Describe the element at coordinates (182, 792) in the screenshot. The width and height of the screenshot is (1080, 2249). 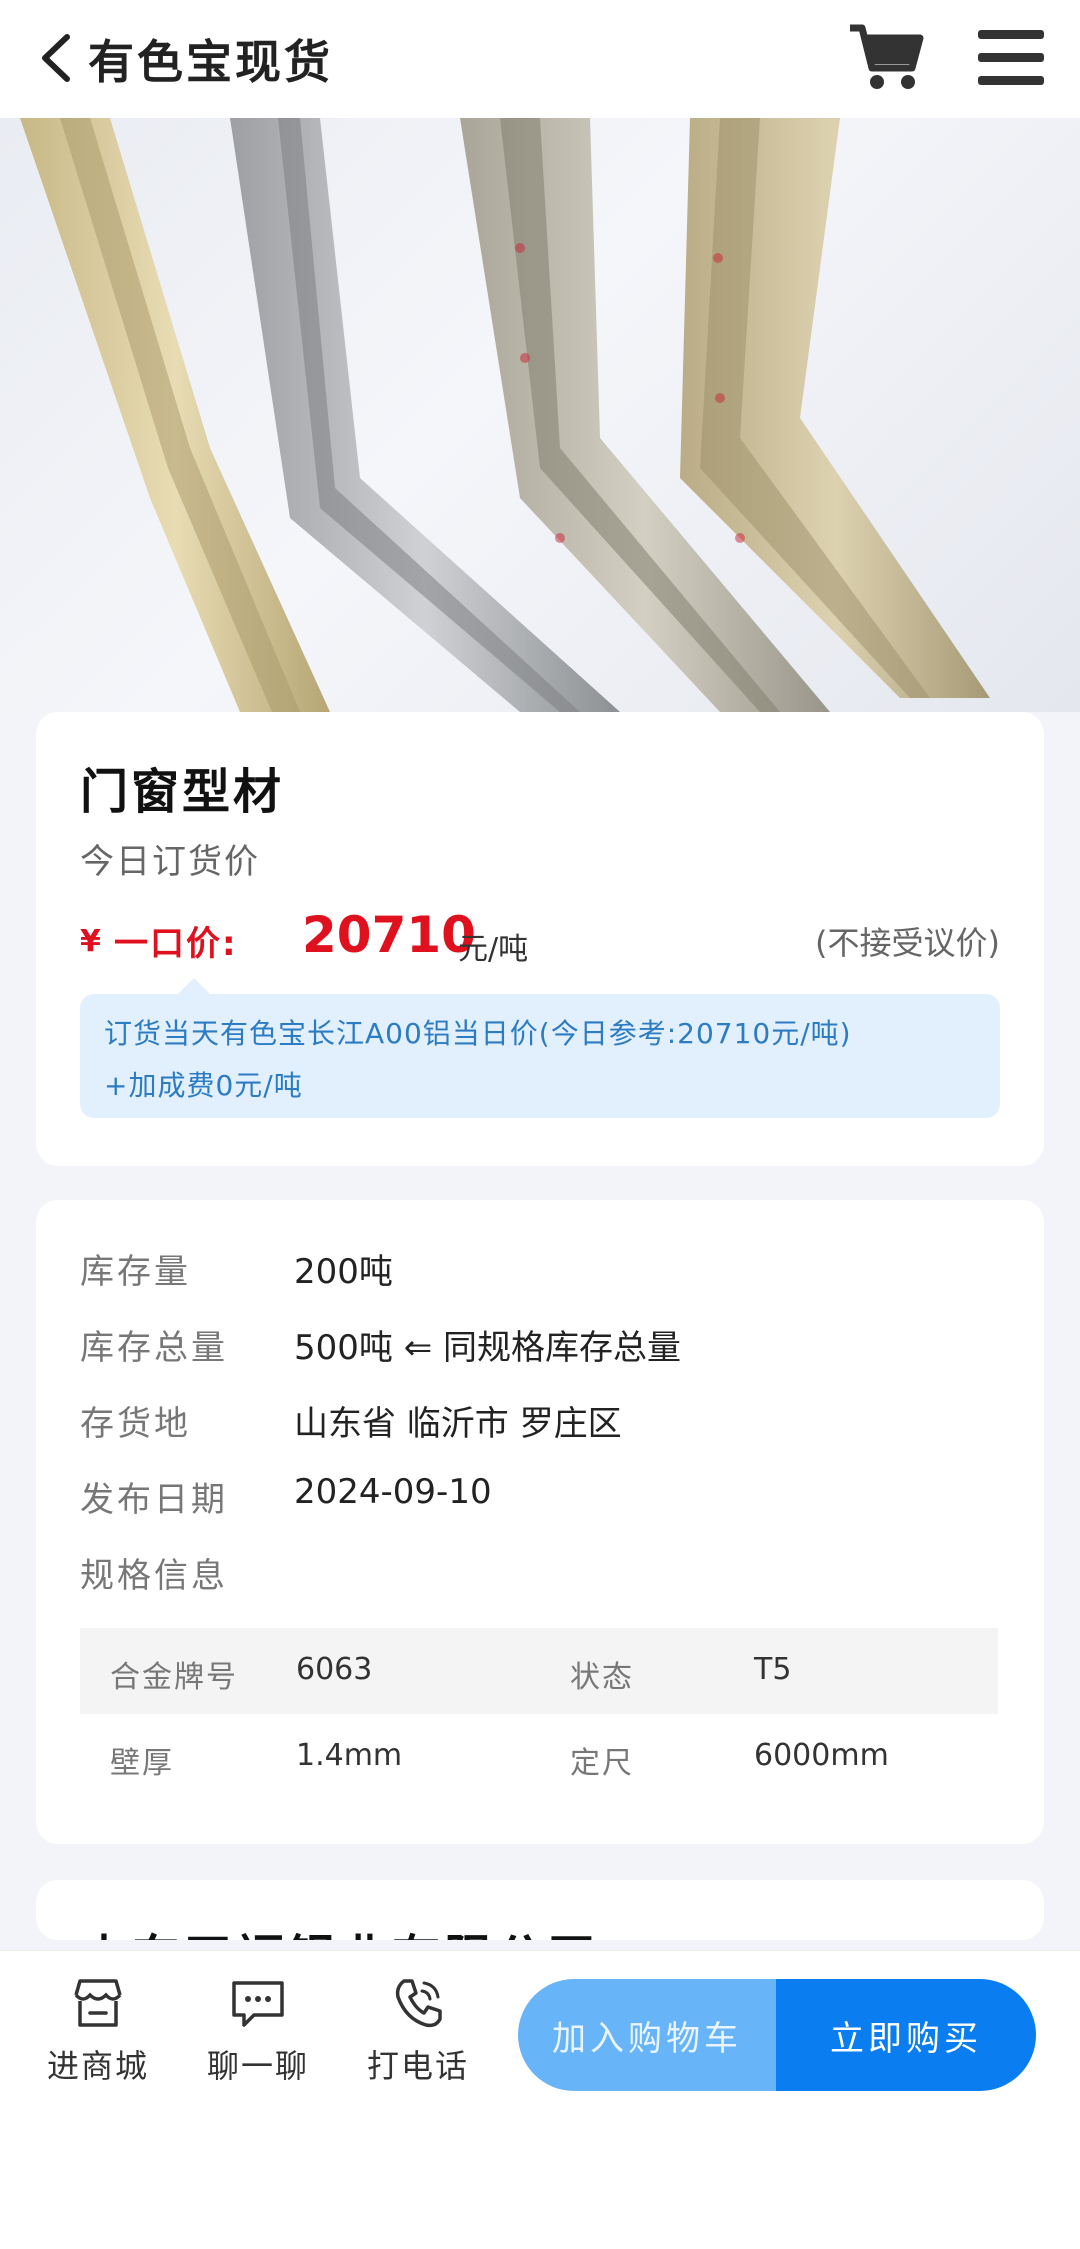
I see `product-name: 门窗型材` at that location.